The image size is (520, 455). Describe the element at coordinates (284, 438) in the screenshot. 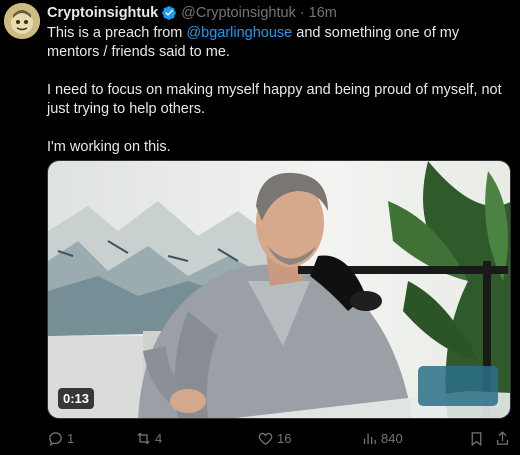

I see `like-count: 16` at that location.